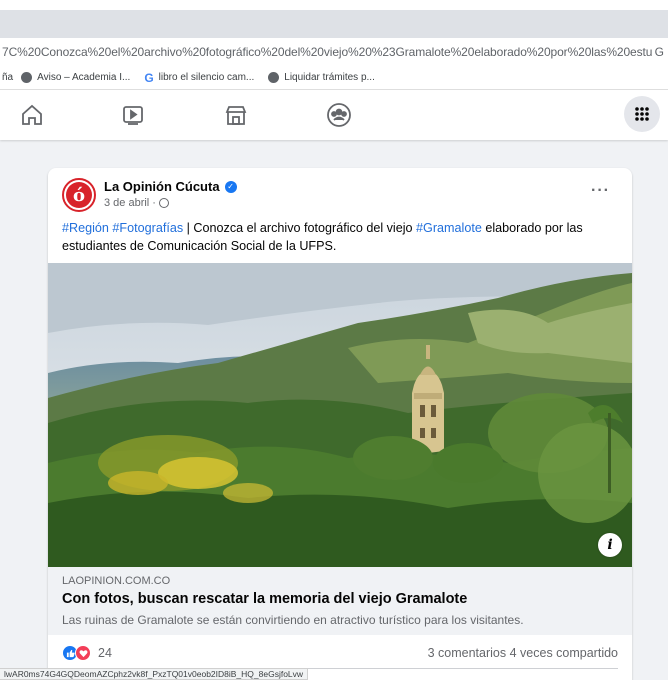 Image resolution: width=668 pixels, height=680 pixels. Describe the element at coordinates (564, 653) in the screenshot. I see `shares-count: 4 veces compartido` at that location.